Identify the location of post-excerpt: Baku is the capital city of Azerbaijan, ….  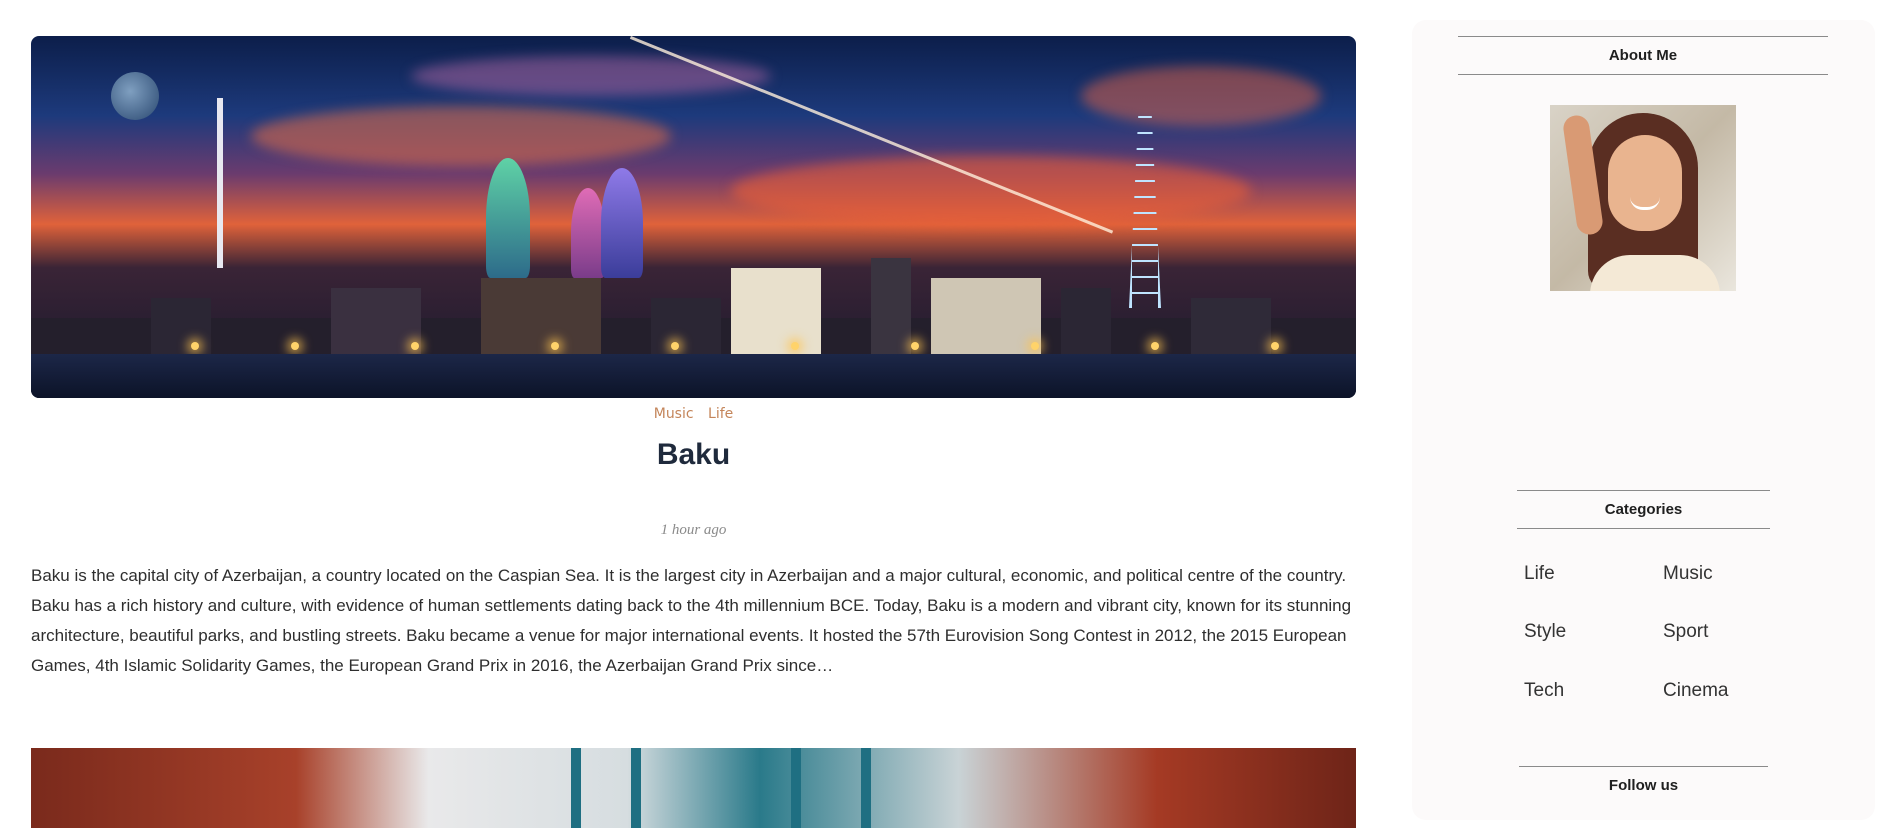
(691, 620).